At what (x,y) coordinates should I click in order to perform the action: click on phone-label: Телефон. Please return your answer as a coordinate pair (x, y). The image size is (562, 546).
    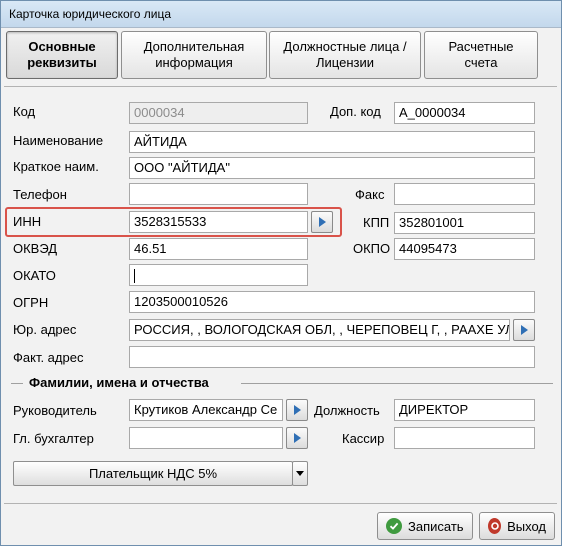
    Looking at the image, I should click on (40, 194).